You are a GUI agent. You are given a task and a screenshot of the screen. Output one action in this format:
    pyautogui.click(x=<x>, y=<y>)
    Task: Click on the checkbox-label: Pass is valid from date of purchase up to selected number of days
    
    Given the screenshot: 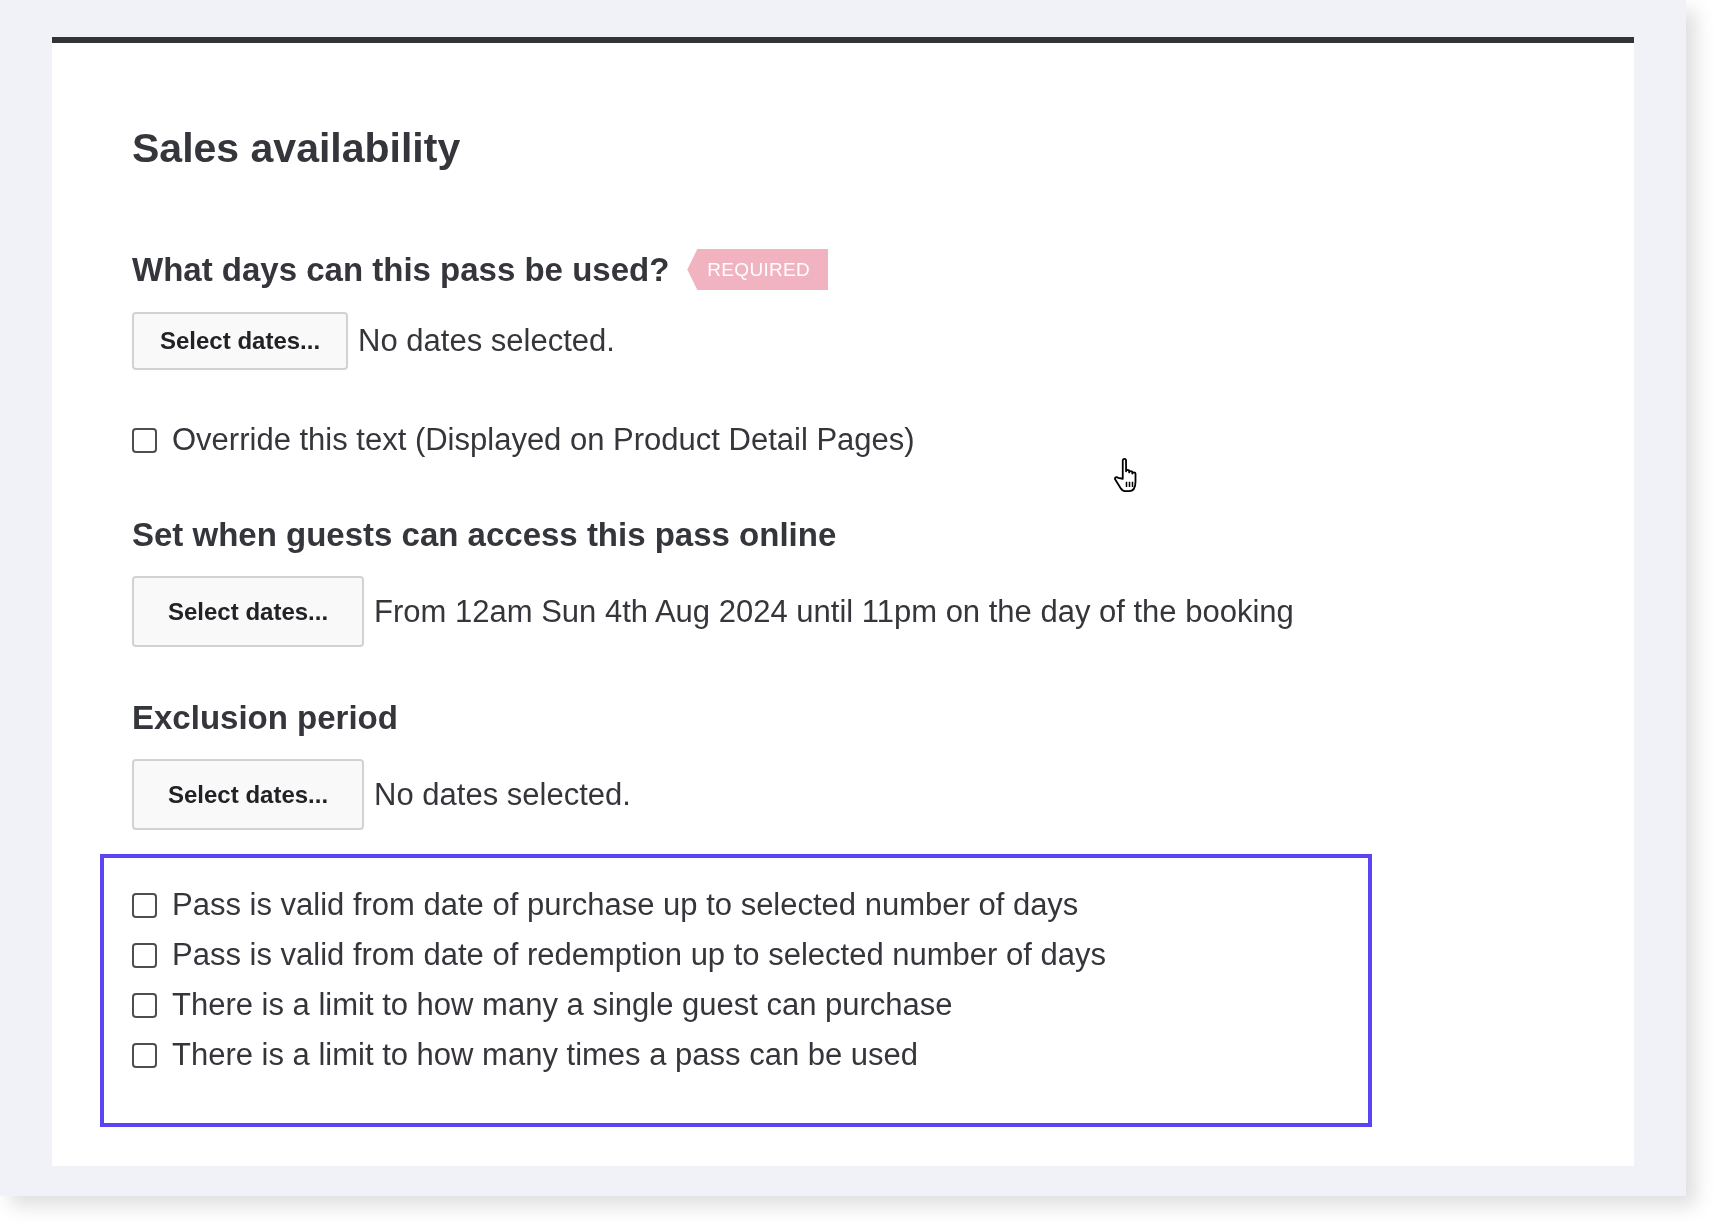 What is the action you would take?
    pyautogui.click(x=625, y=905)
    